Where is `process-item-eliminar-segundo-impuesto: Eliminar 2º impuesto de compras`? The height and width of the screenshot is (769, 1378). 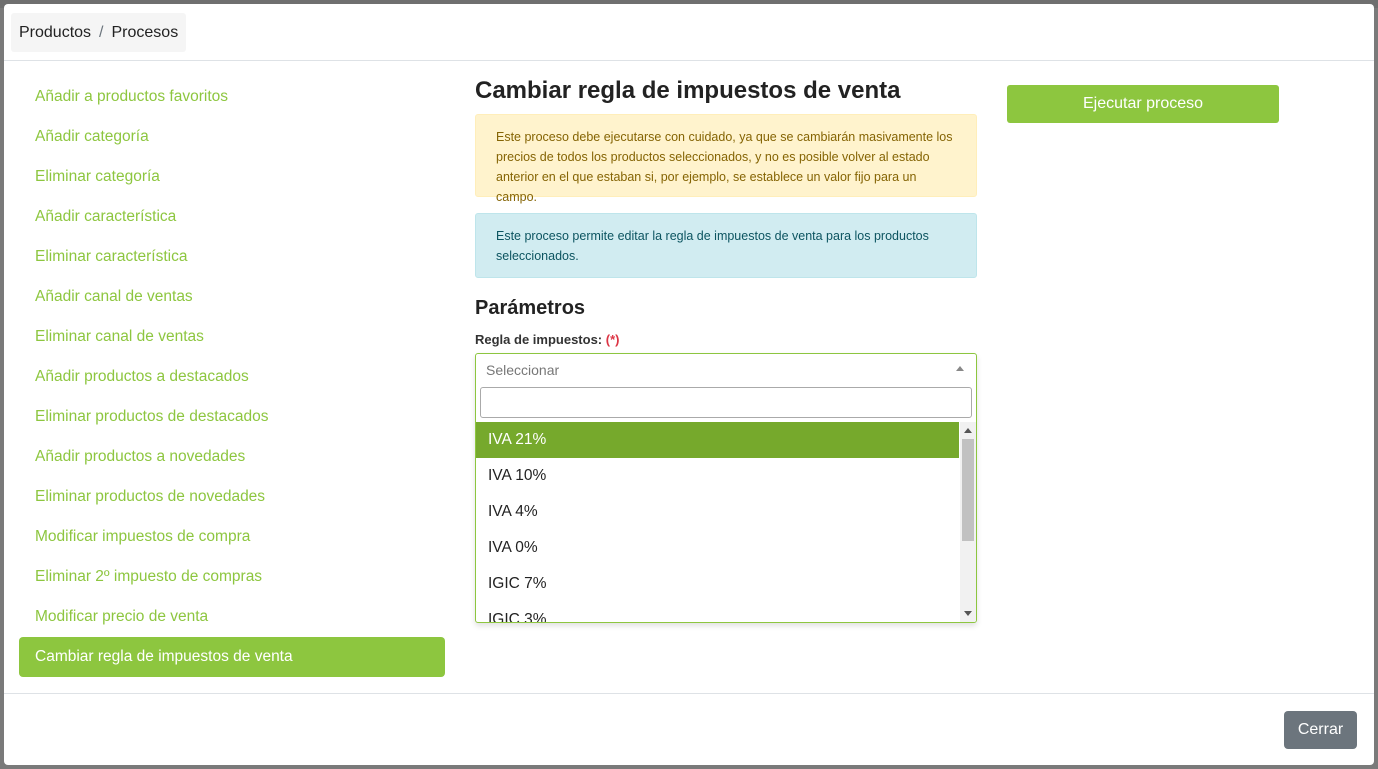
process-item-eliminar-segundo-impuesto: Eliminar 2º impuesto de compras is located at coordinates (232, 577).